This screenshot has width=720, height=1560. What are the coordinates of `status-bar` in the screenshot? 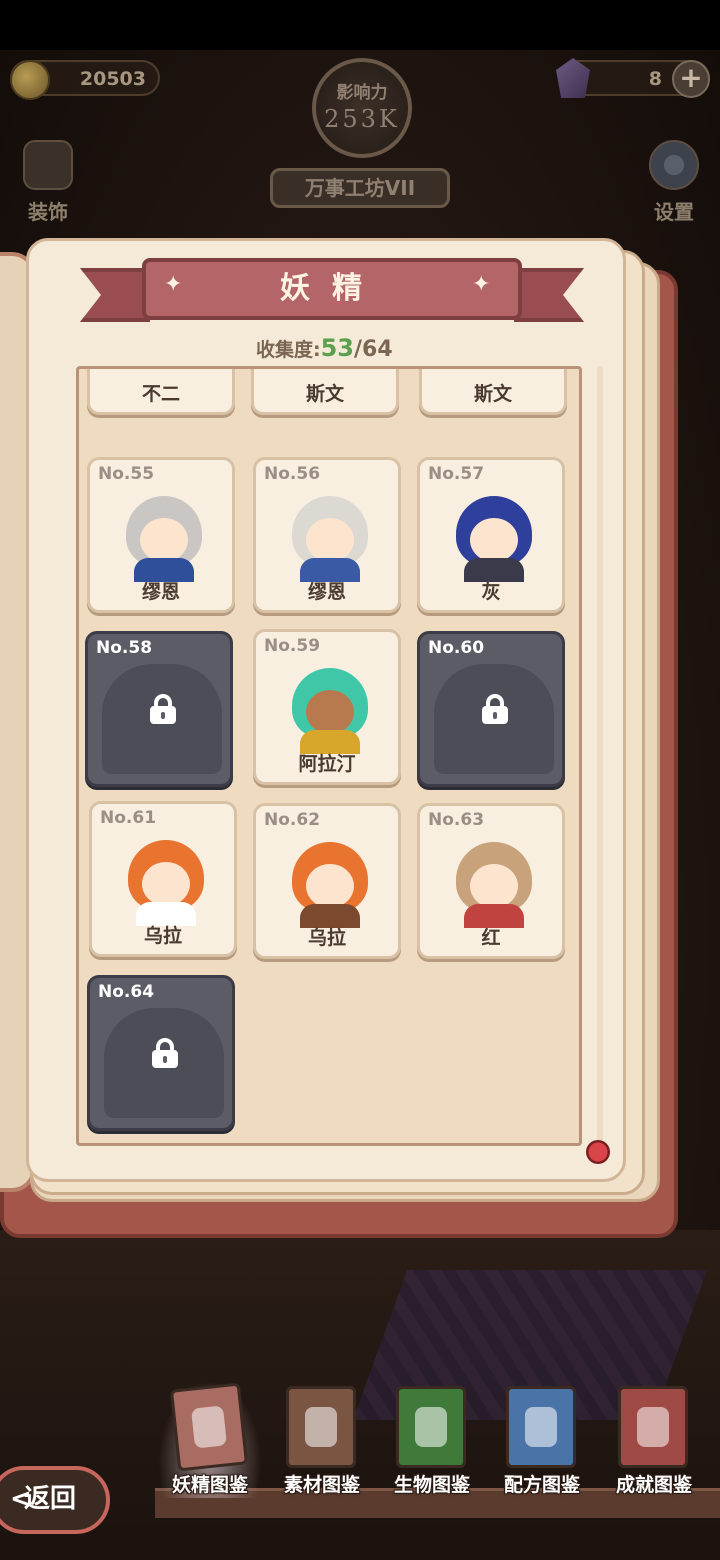 It's located at (360, 25).